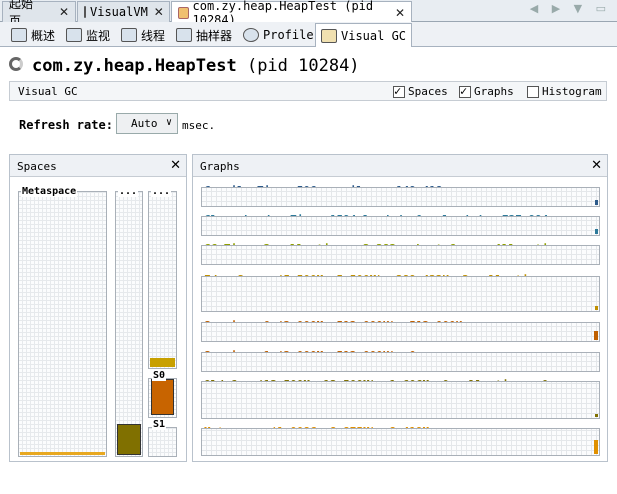 This screenshot has height=494, width=617. I want to click on tab-label: 抽样器, so click(214, 35).